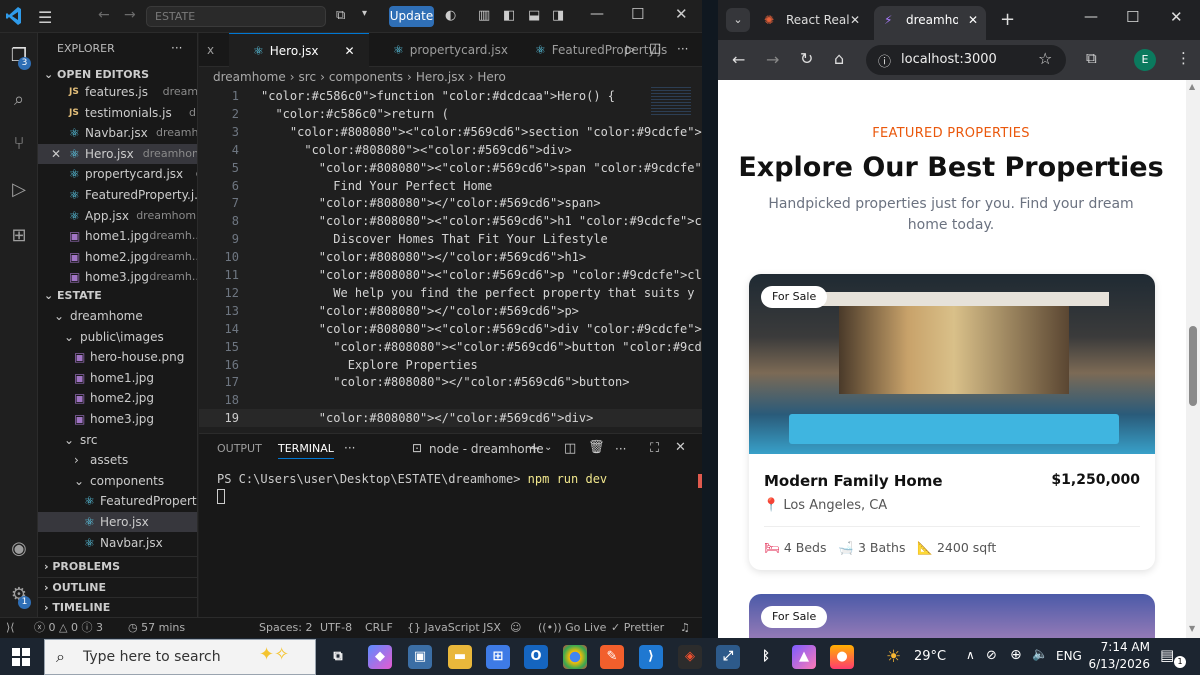 Image resolution: width=1200 pixels, height=675 pixels. What do you see at coordinates (806, 58) in the screenshot?
I see `reload-icon: ↻` at bounding box center [806, 58].